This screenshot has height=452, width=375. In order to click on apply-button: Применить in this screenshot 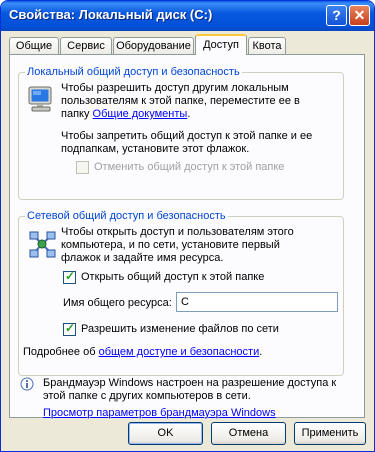, I will do `click(330, 433)`.